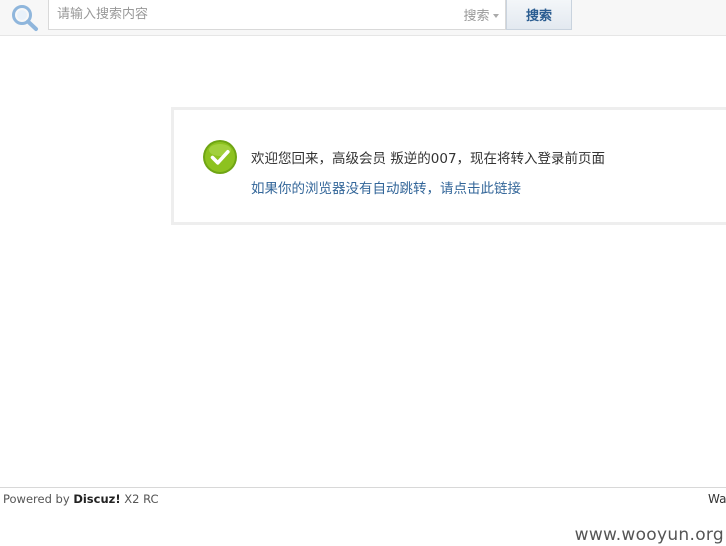 Image resolution: width=726 pixels, height=546 pixels. I want to click on search-type-label: 搜索, so click(476, 16).